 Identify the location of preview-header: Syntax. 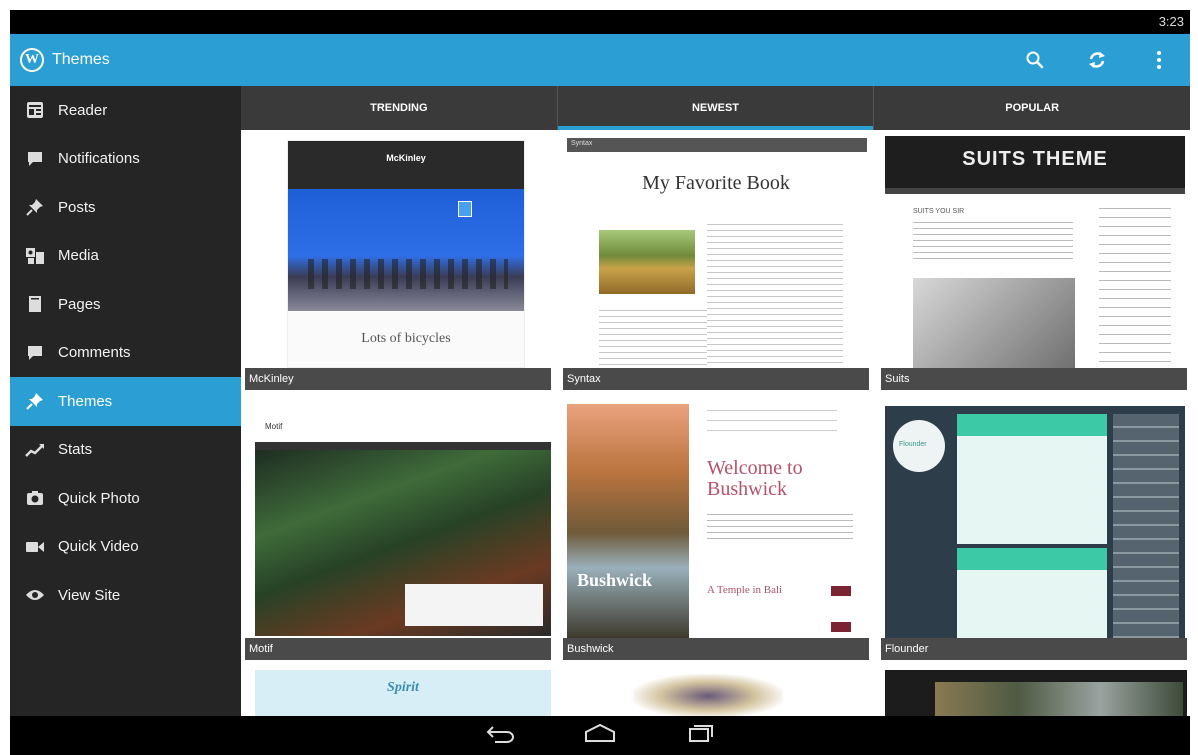
(717, 145).